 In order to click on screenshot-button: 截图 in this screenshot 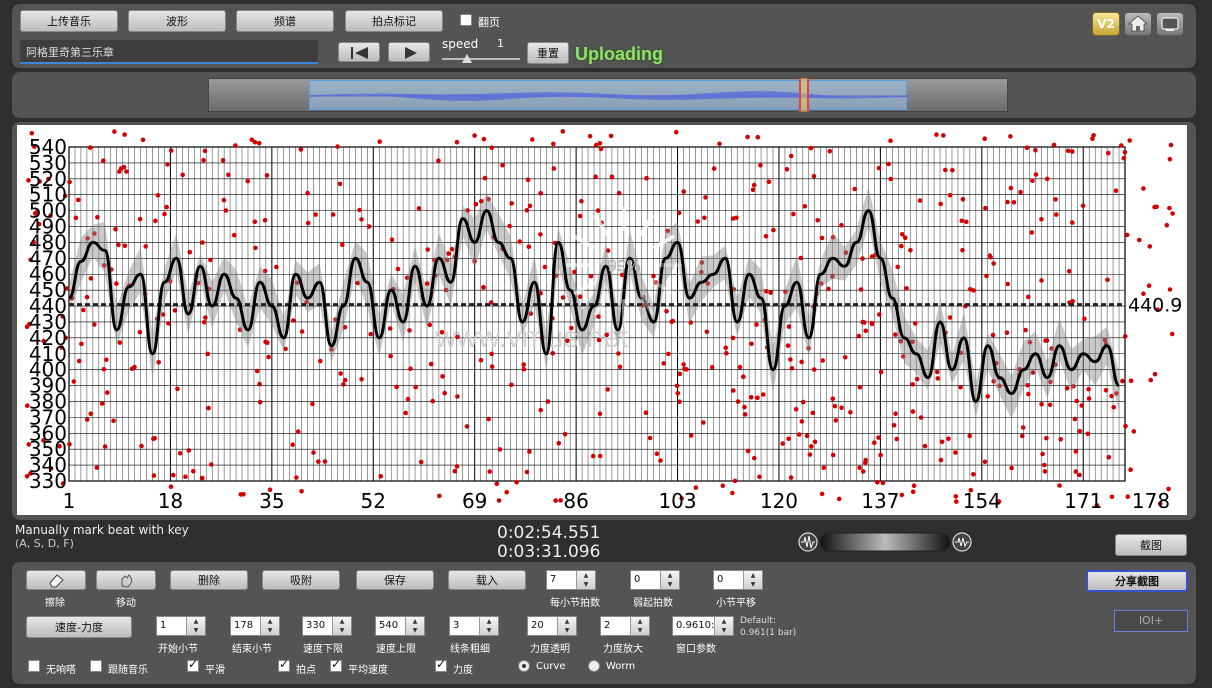, I will do `click(1151, 545)`.